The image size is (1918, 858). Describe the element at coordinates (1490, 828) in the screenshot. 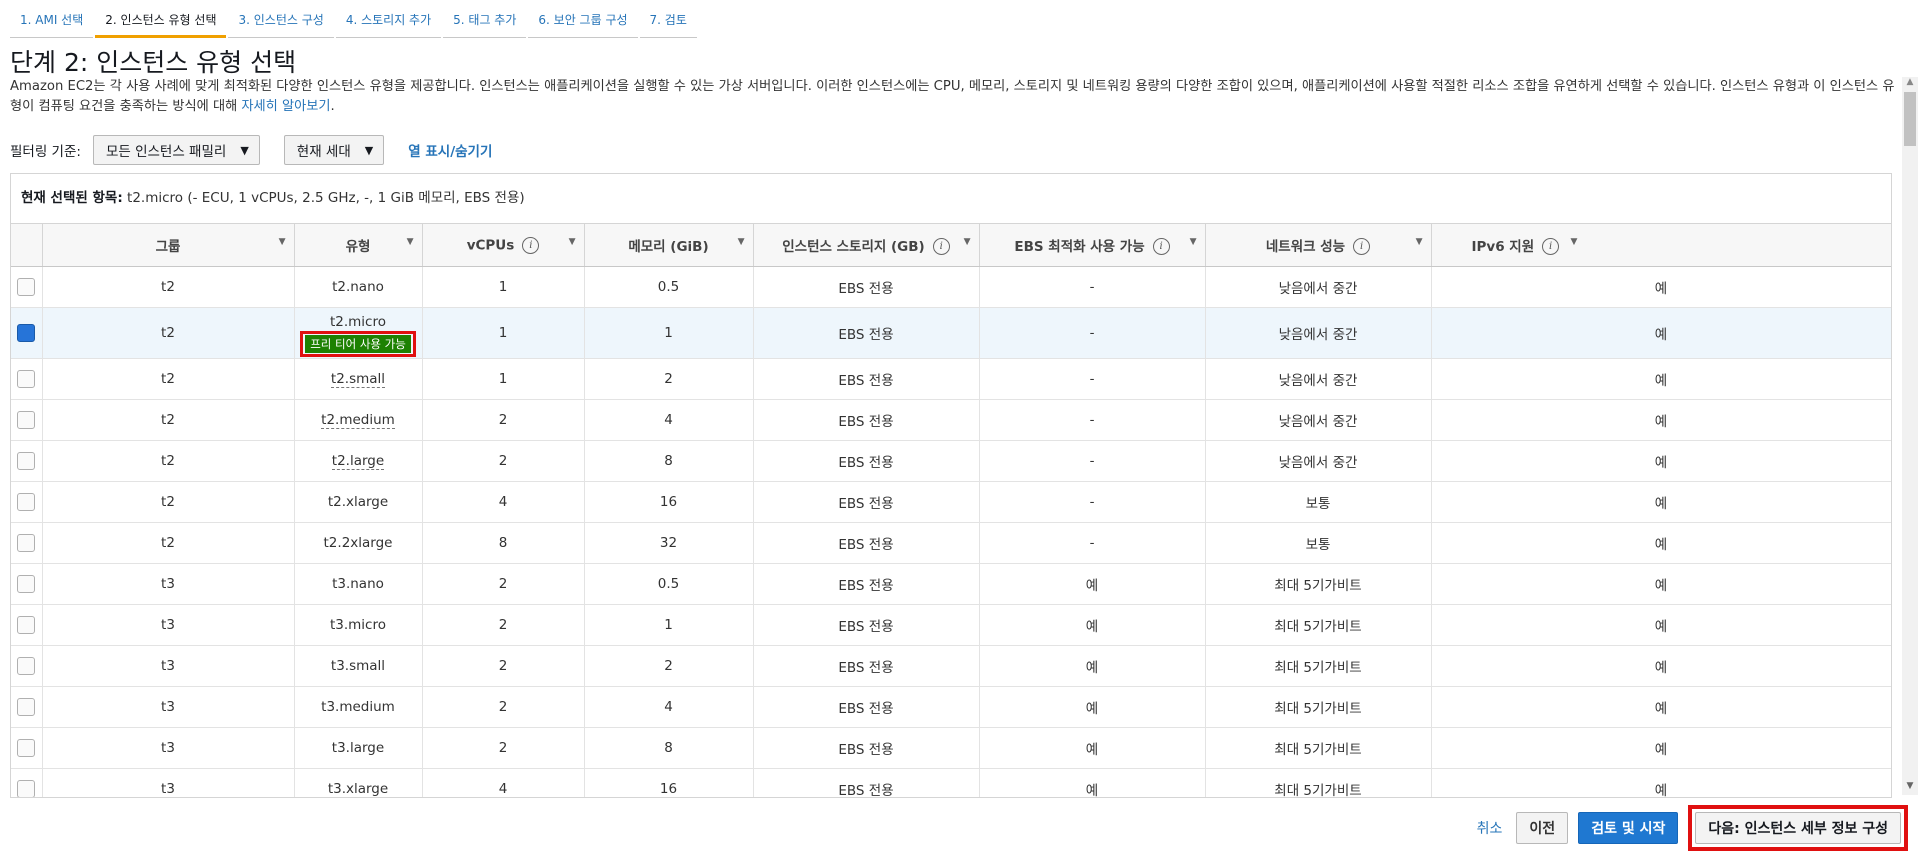

I see `cancel-link: 취소` at that location.